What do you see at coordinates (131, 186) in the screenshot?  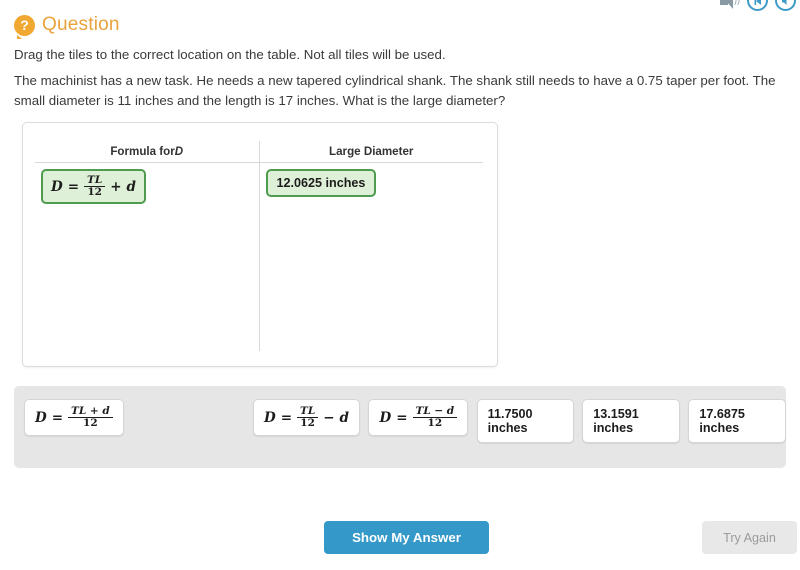 I see `placed-formula-rhs: d` at bounding box center [131, 186].